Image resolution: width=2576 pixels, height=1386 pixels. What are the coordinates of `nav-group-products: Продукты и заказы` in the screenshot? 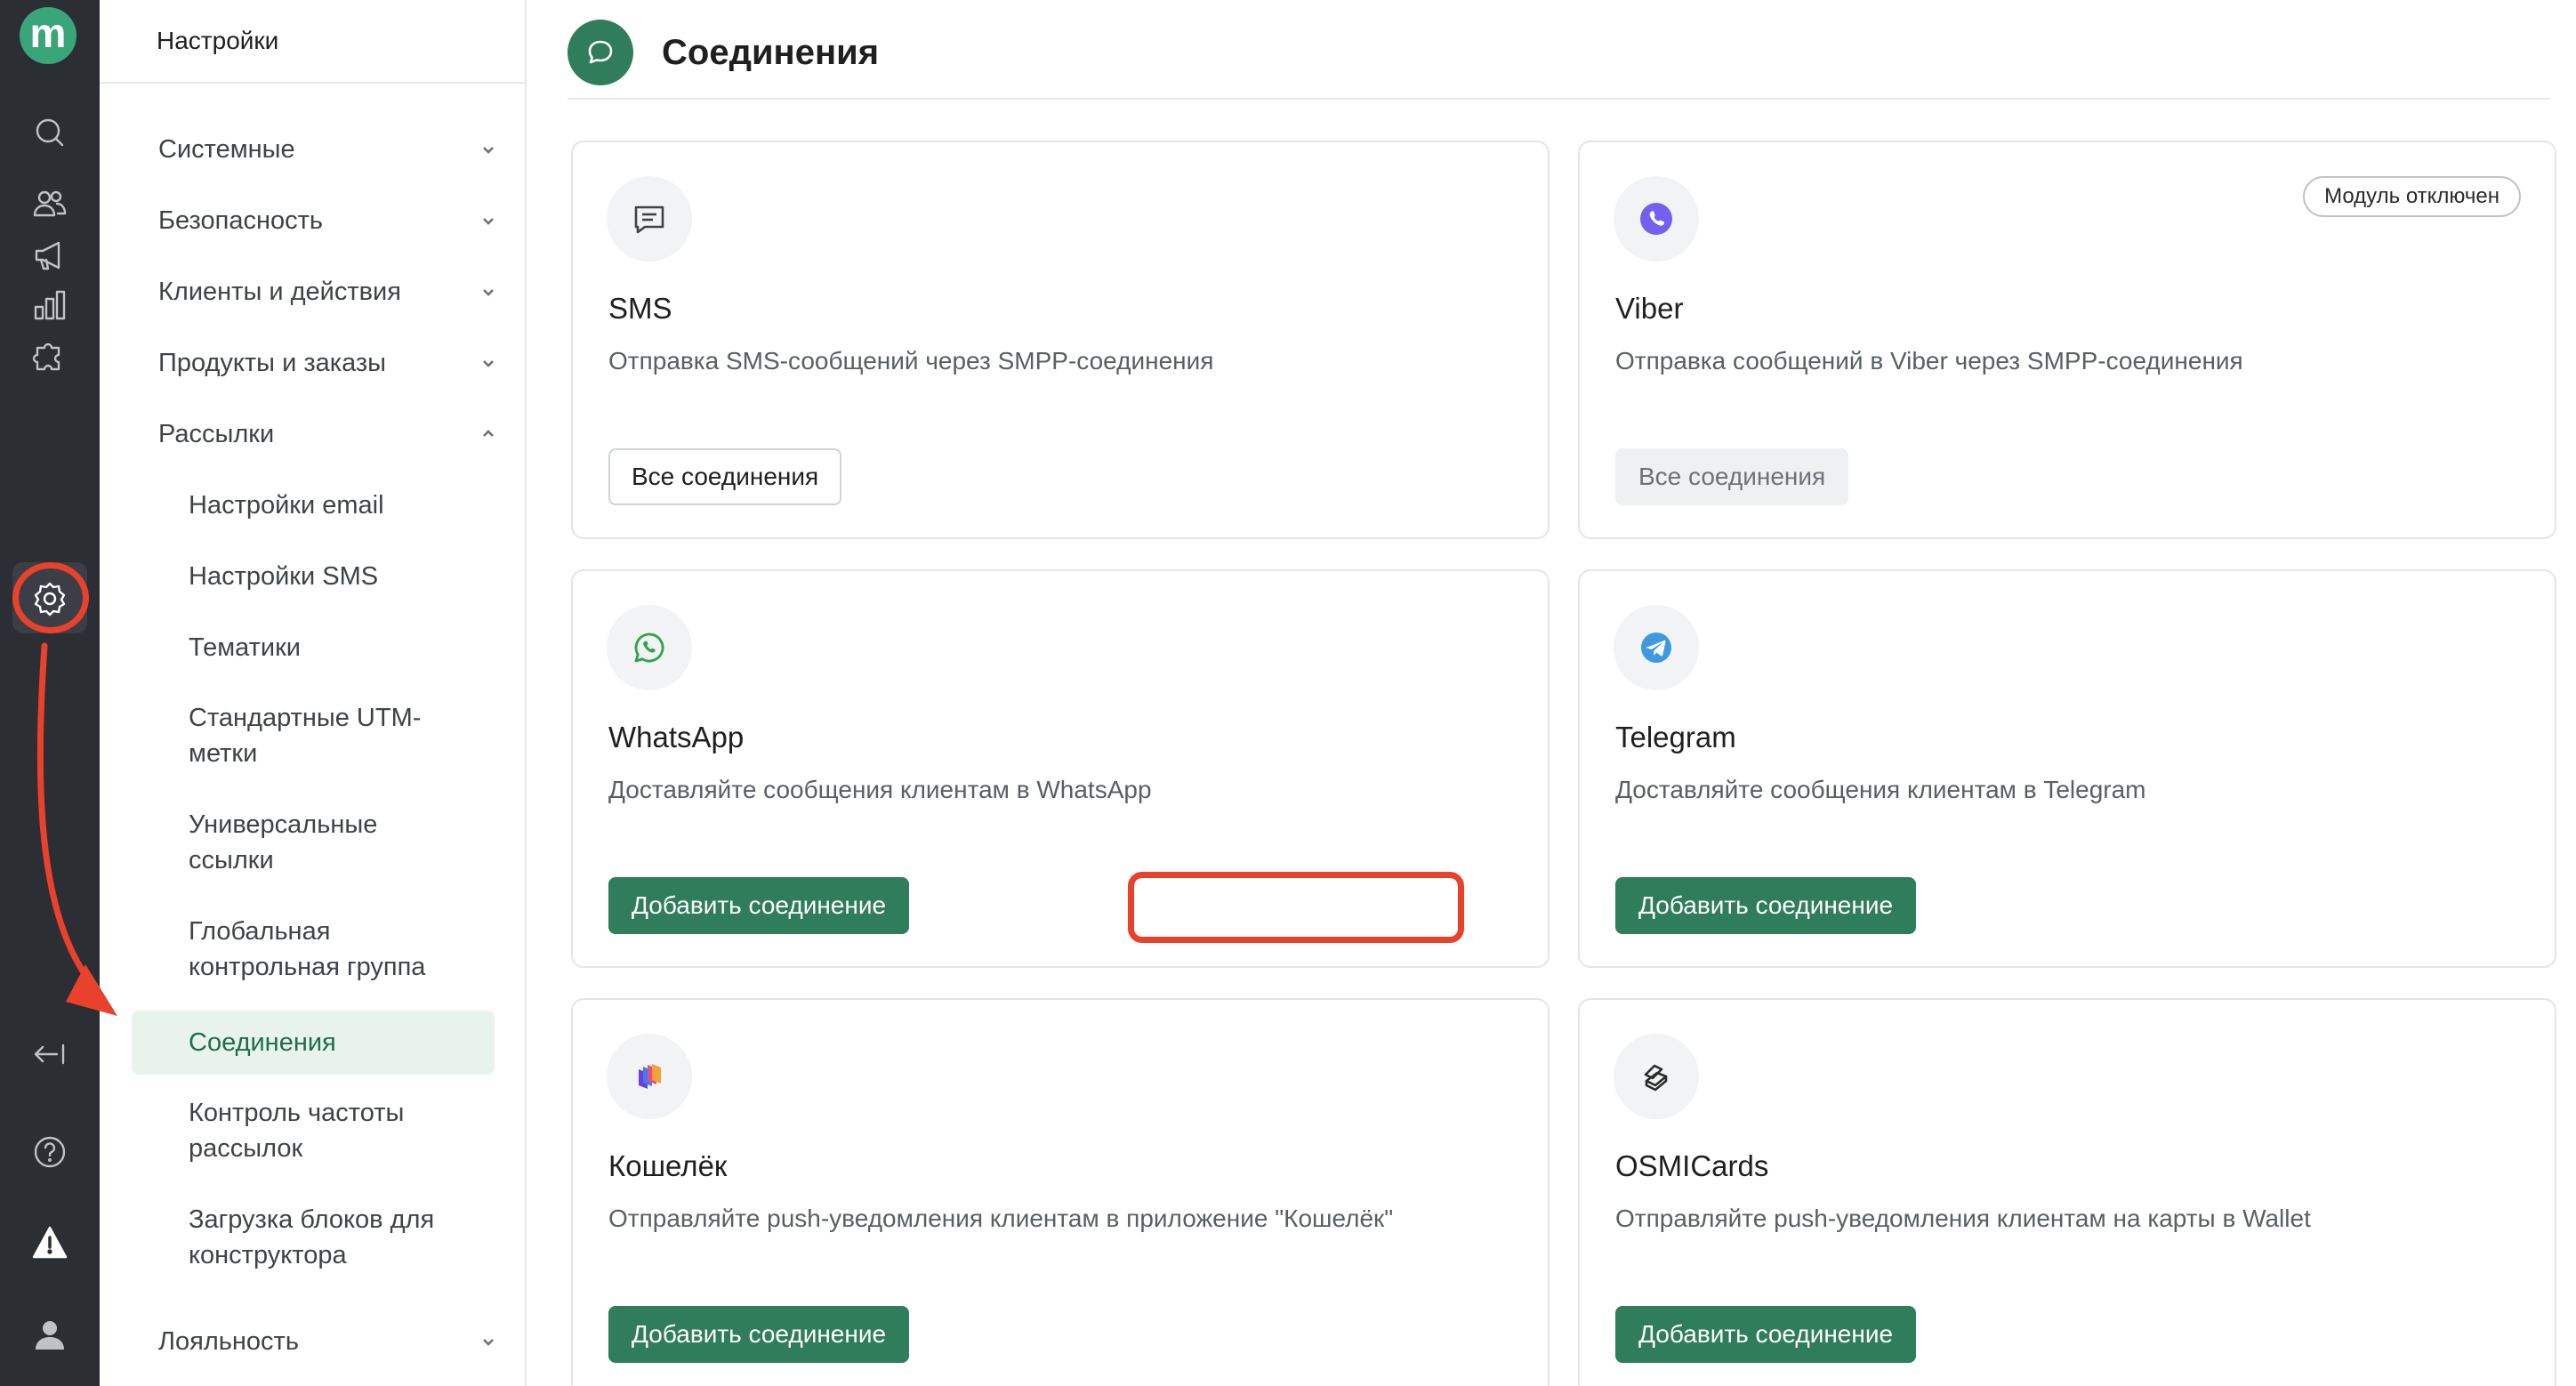 It's located at (327, 363).